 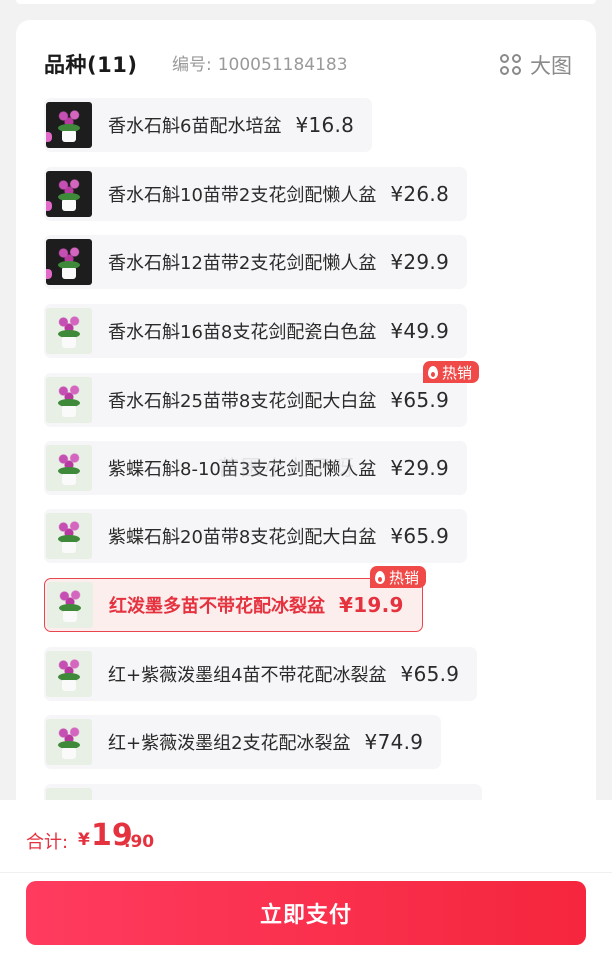 What do you see at coordinates (420, 331) in the screenshot?
I see `variant-price: ¥49.9` at bounding box center [420, 331].